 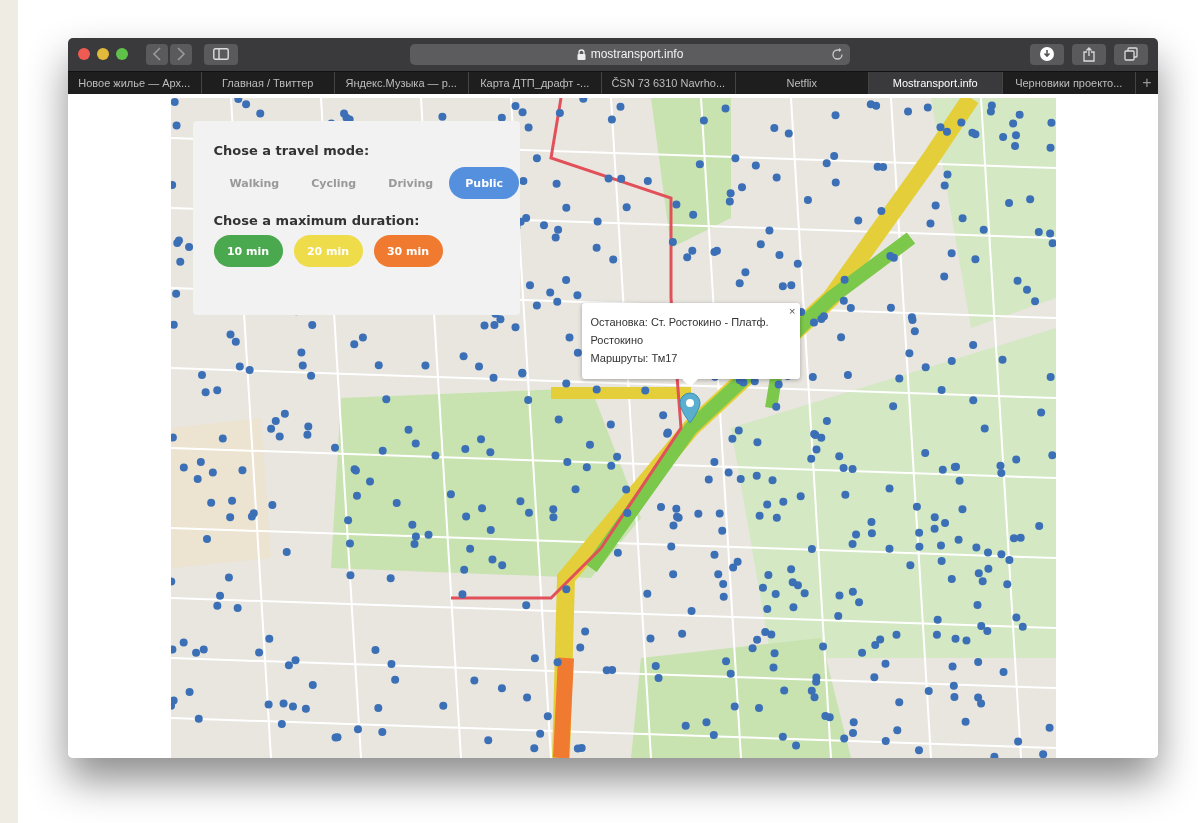 I want to click on address-text: mostransport.info, so click(x=637, y=54).